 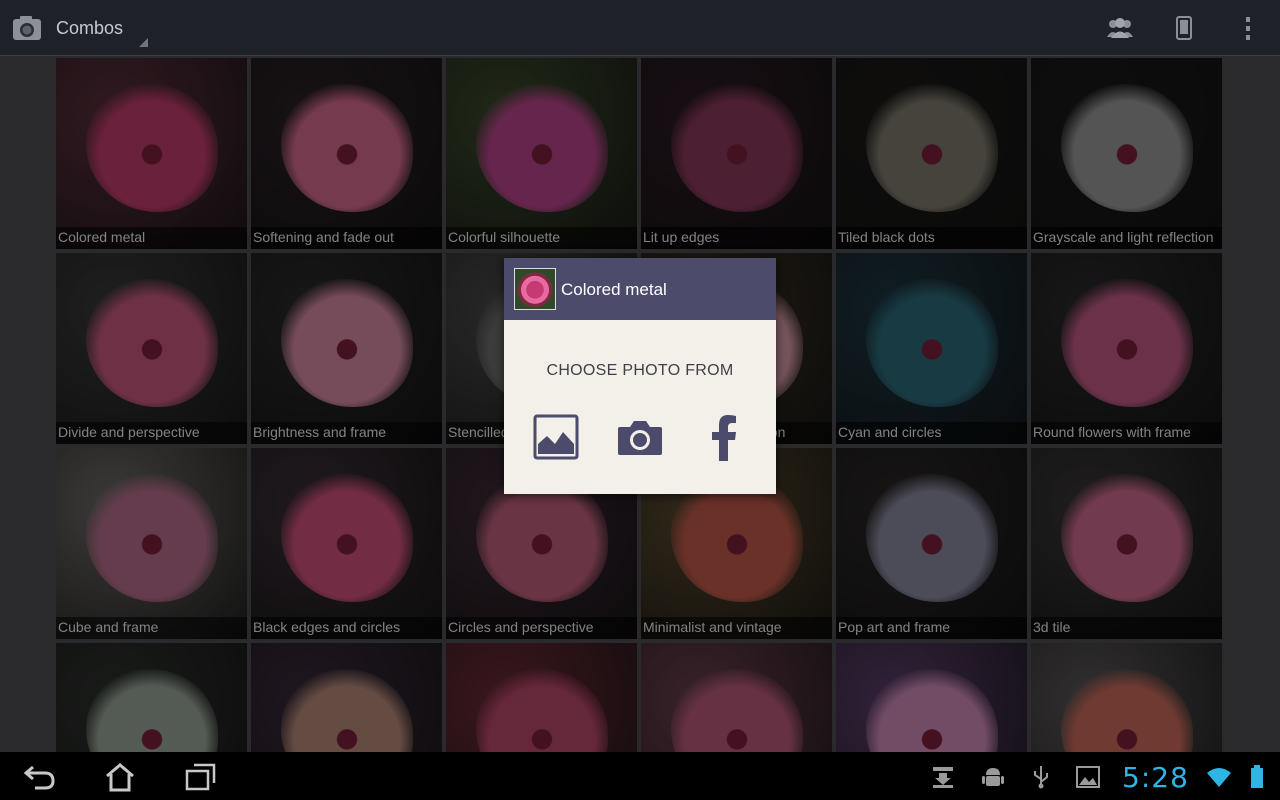 What do you see at coordinates (1088, 777) in the screenshot?
I see `image-icon` at bounding box center [1088, 777].